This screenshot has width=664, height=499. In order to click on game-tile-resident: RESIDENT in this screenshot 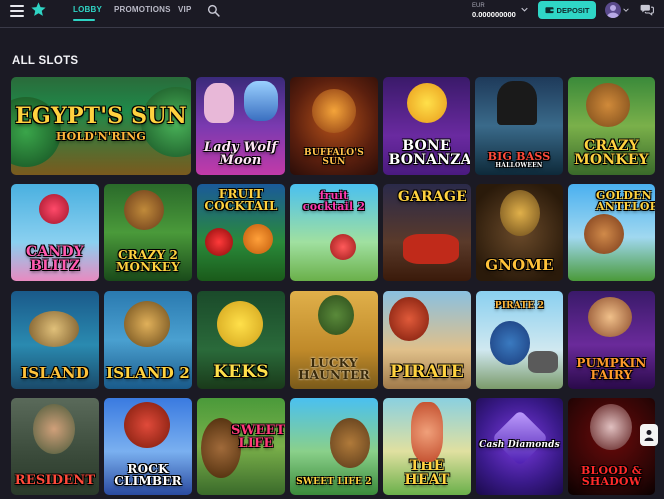, I will do `click(55, 446)`.